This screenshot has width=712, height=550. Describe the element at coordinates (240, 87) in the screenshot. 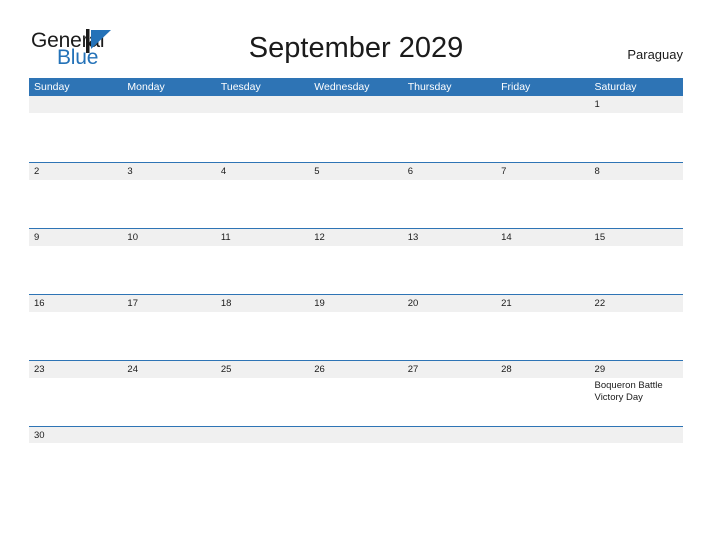

I see `weekday-tuesday: Tuesday` at that location.